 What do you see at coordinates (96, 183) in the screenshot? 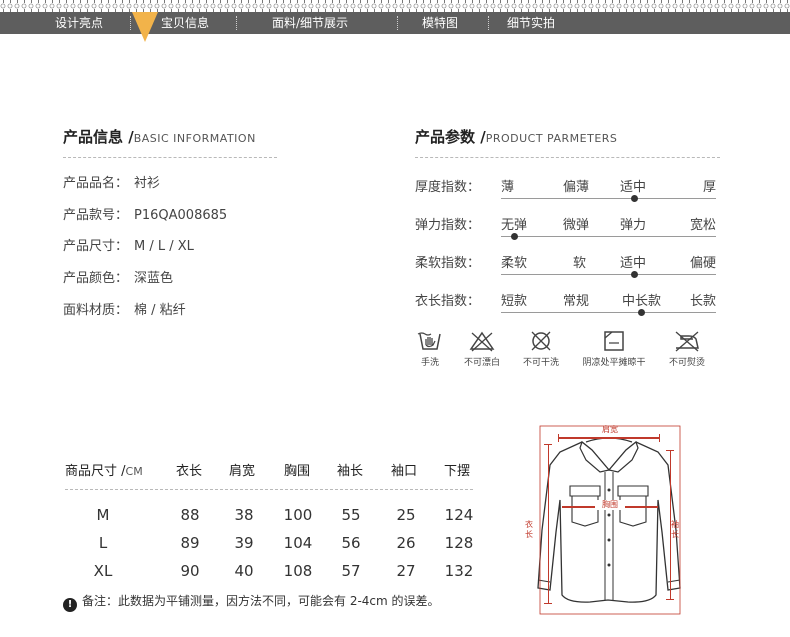
I see `info-label: 产品品名：` at bounding box center [96, 183].